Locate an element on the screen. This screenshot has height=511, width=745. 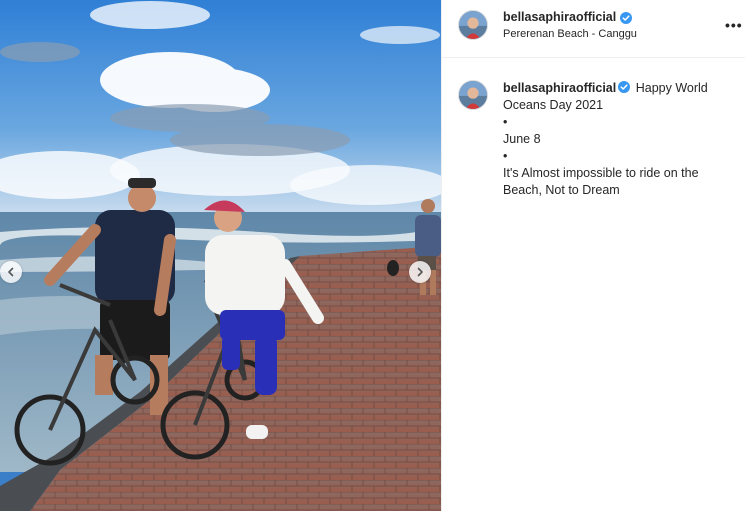
caption-text-line: June 8 is located at coordinates (522, 139).